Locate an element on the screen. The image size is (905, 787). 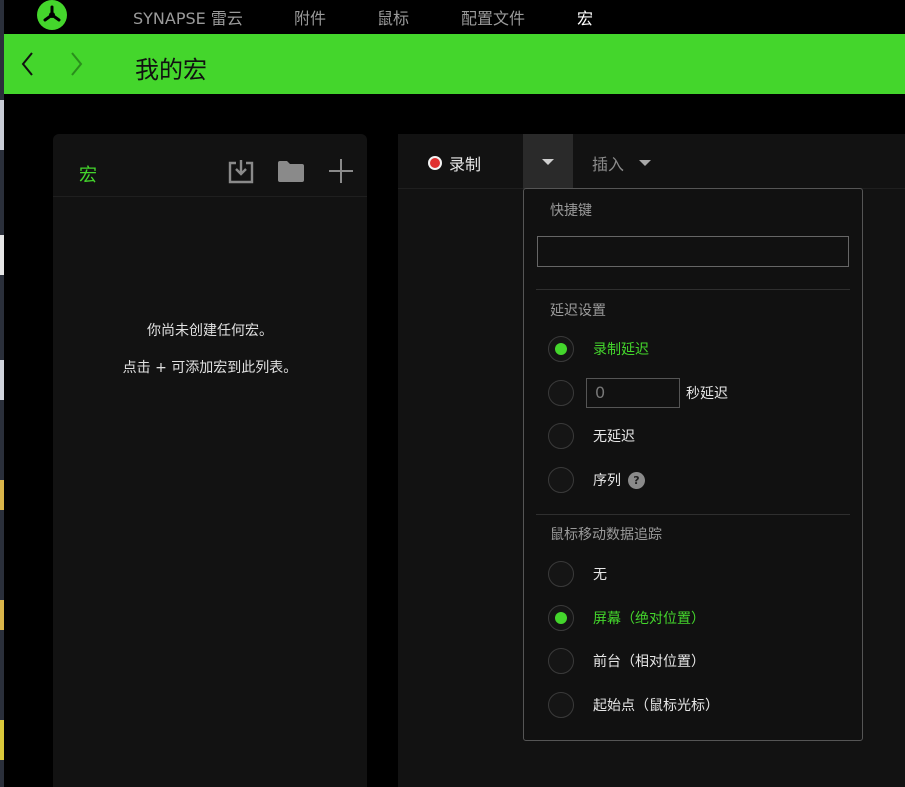
import-button is located at coordinates (241, 171).